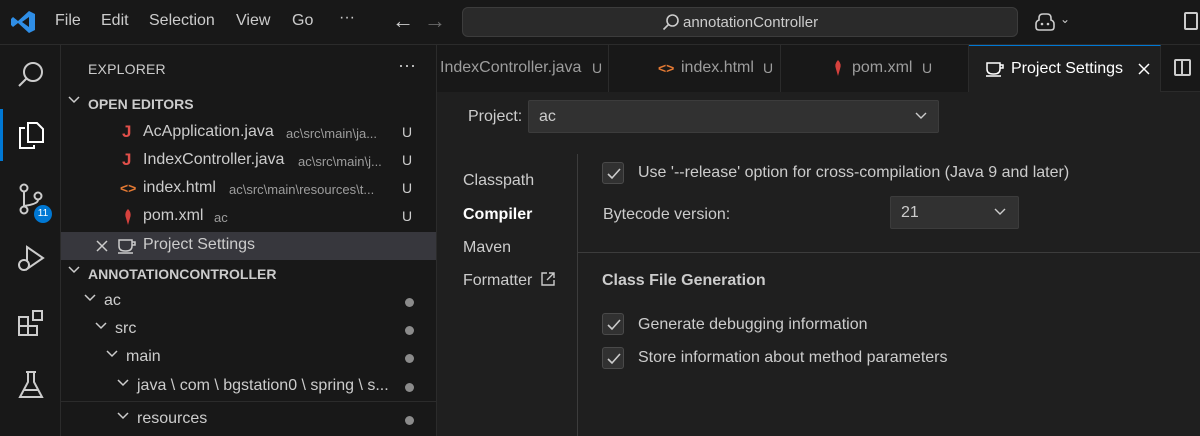 This screenshot has height=436, width=1200. I want to click on run-debug-view-button, so click(30, 259).